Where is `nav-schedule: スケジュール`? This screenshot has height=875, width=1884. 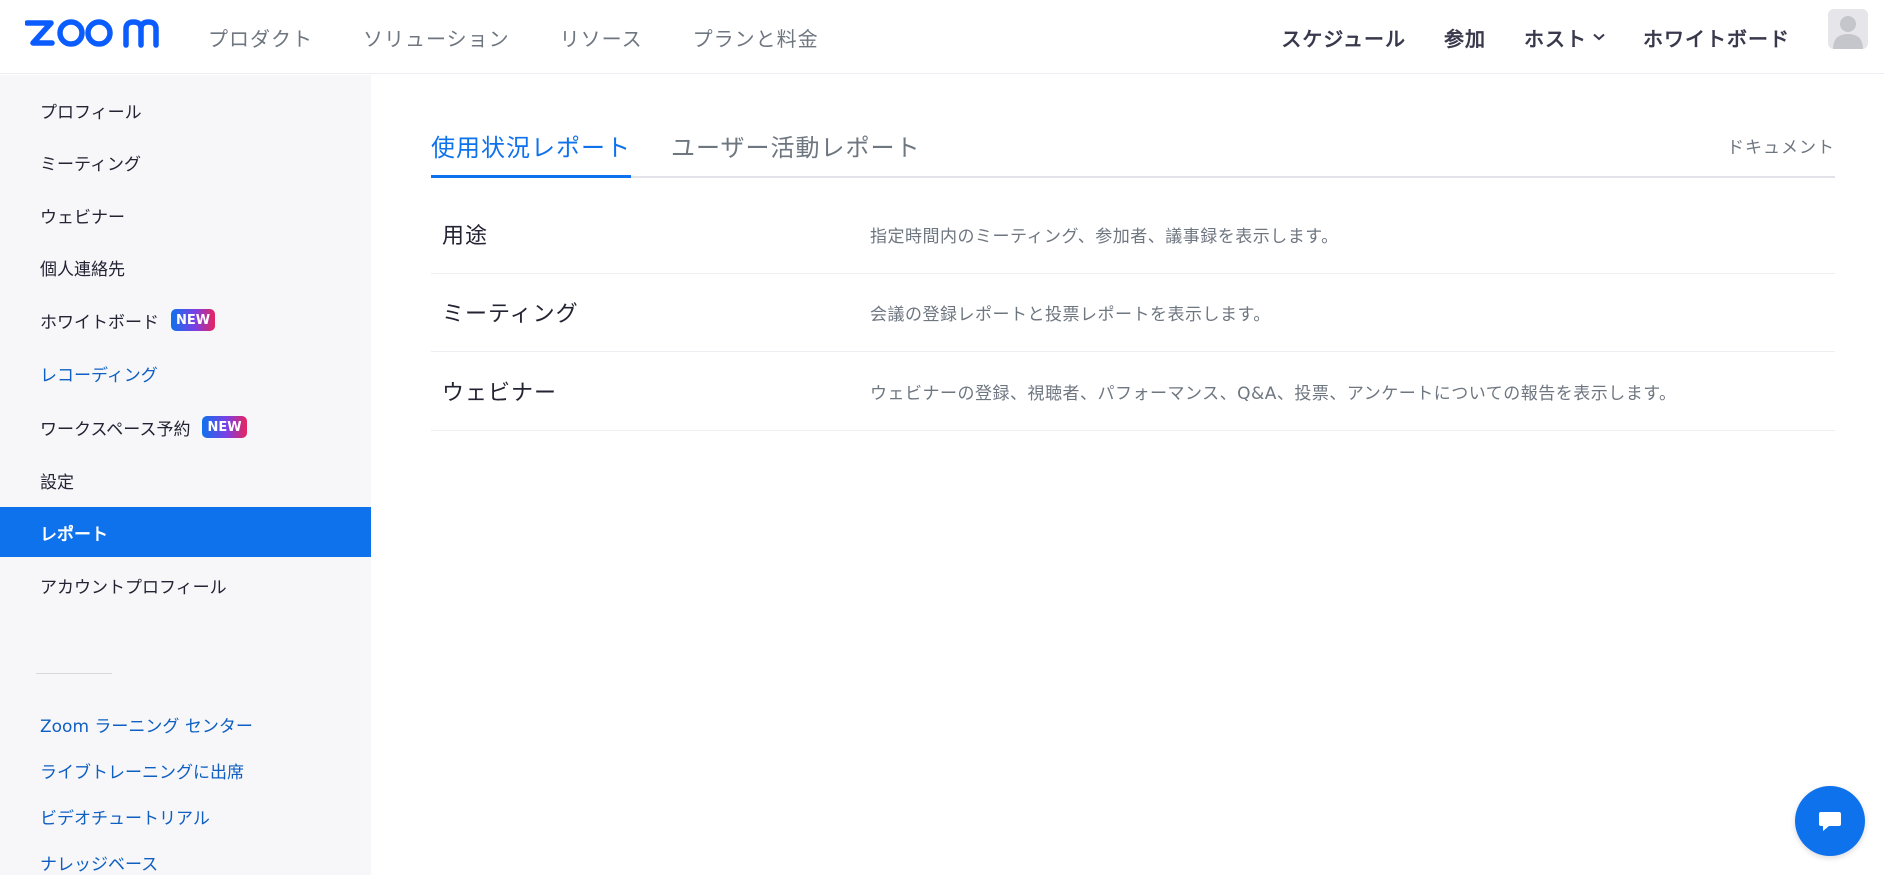 nav-schedule: スケジュール is located at coordinates (1343, 37).